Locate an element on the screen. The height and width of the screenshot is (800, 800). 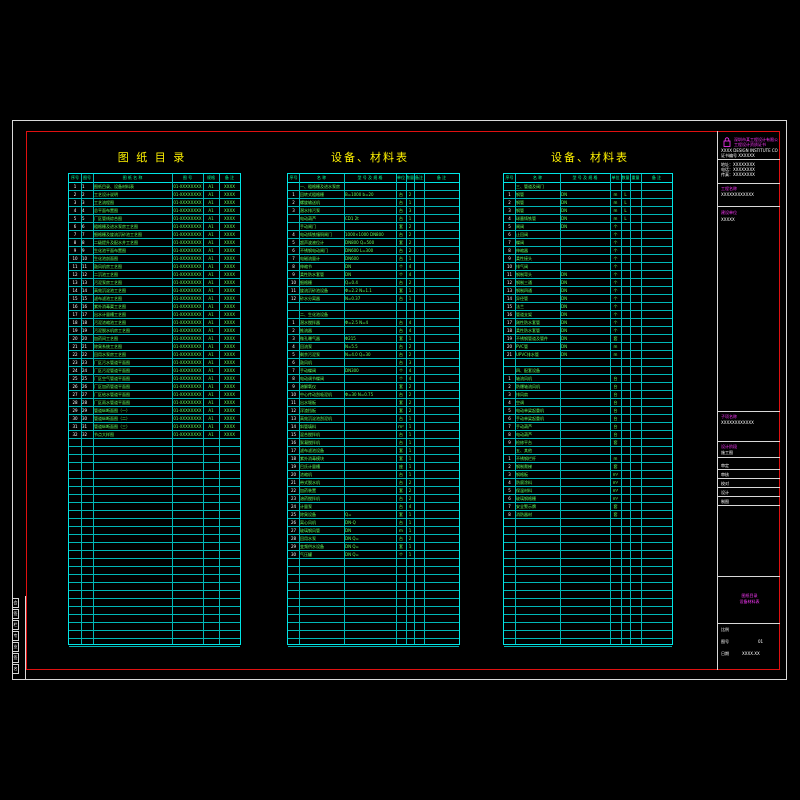
table-row: 4 球墨铸铁管 DN m L is located at coordinates (588, 219).